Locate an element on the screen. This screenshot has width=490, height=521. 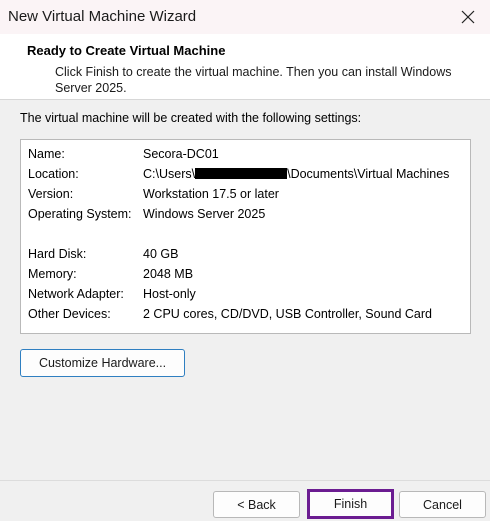
setting-value: Workstation 17.5 or later is located at coordinates (211, 194).